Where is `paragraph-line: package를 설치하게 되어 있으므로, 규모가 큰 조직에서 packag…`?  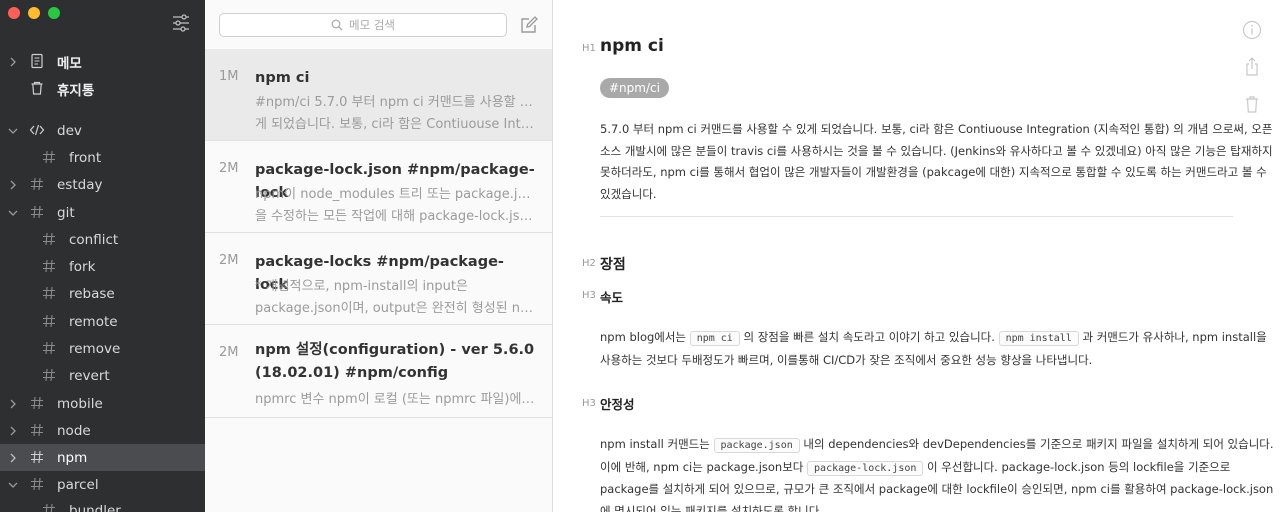 paragraph-line: package를 설치하게 되어 있으므로, 규모가 큰 조직에서 packag… is located at coordinates (937, 489).